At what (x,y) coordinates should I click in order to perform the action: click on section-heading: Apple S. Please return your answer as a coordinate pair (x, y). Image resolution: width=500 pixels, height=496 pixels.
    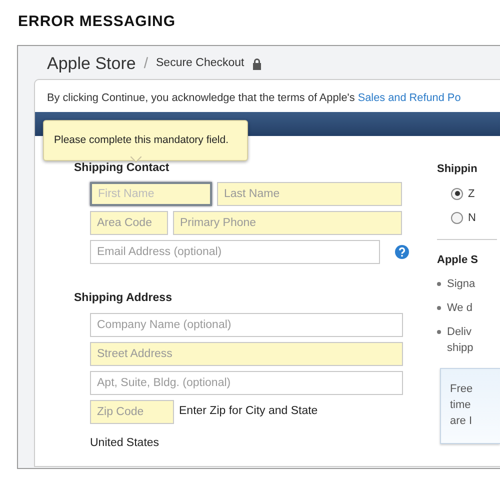
    Looking at the image, I should click on (457, 260).